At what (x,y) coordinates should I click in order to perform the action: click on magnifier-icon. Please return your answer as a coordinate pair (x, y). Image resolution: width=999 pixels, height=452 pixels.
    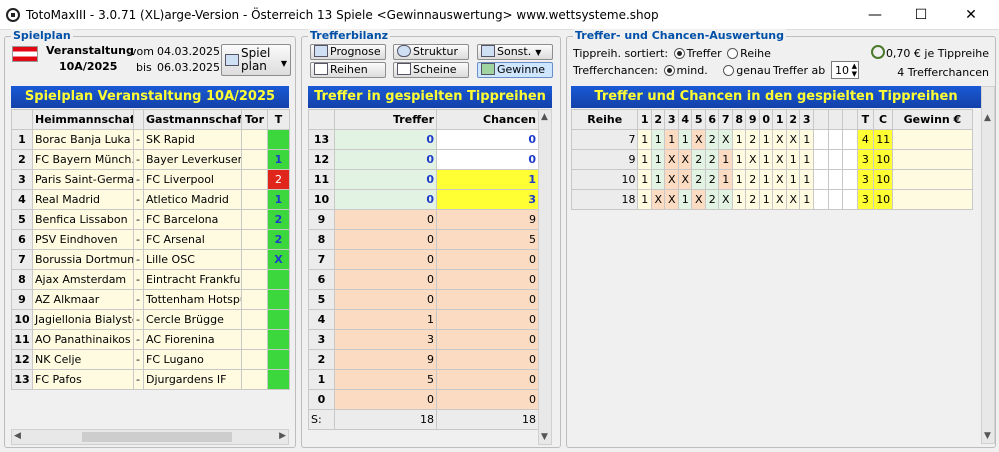
    Looking at the image, I should click on (878, 52).